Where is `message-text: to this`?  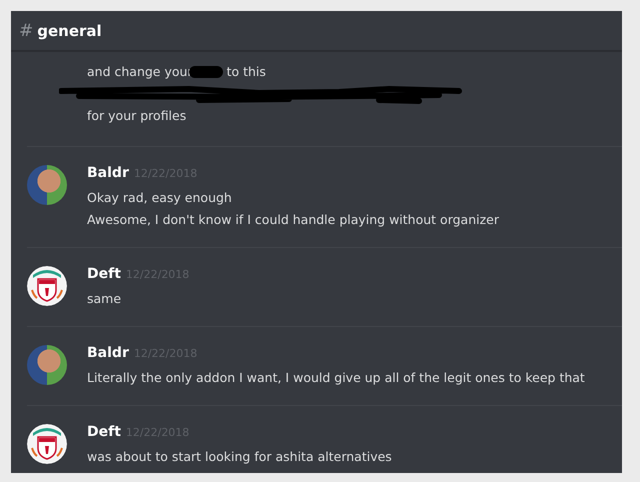
message-text: to this is located at coordinates (246, 72).